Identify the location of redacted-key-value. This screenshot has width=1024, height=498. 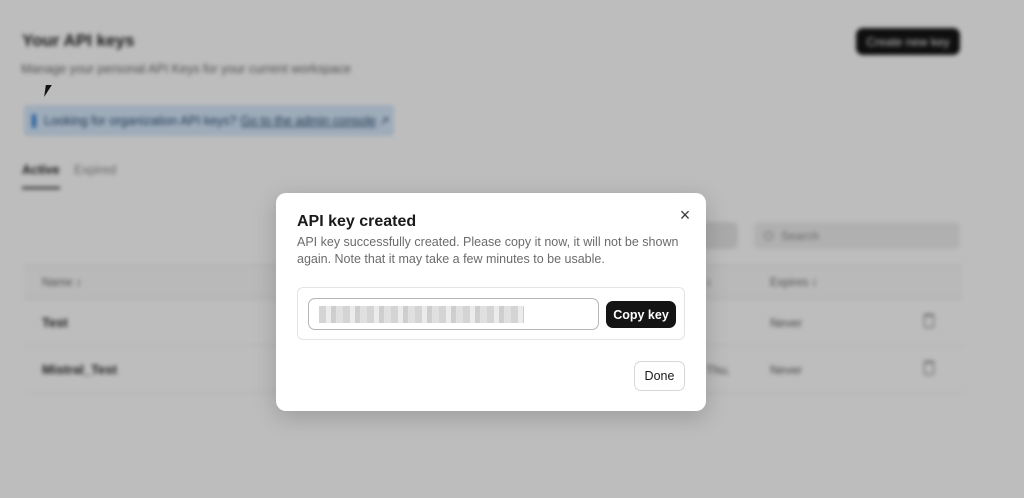
(421, 314).